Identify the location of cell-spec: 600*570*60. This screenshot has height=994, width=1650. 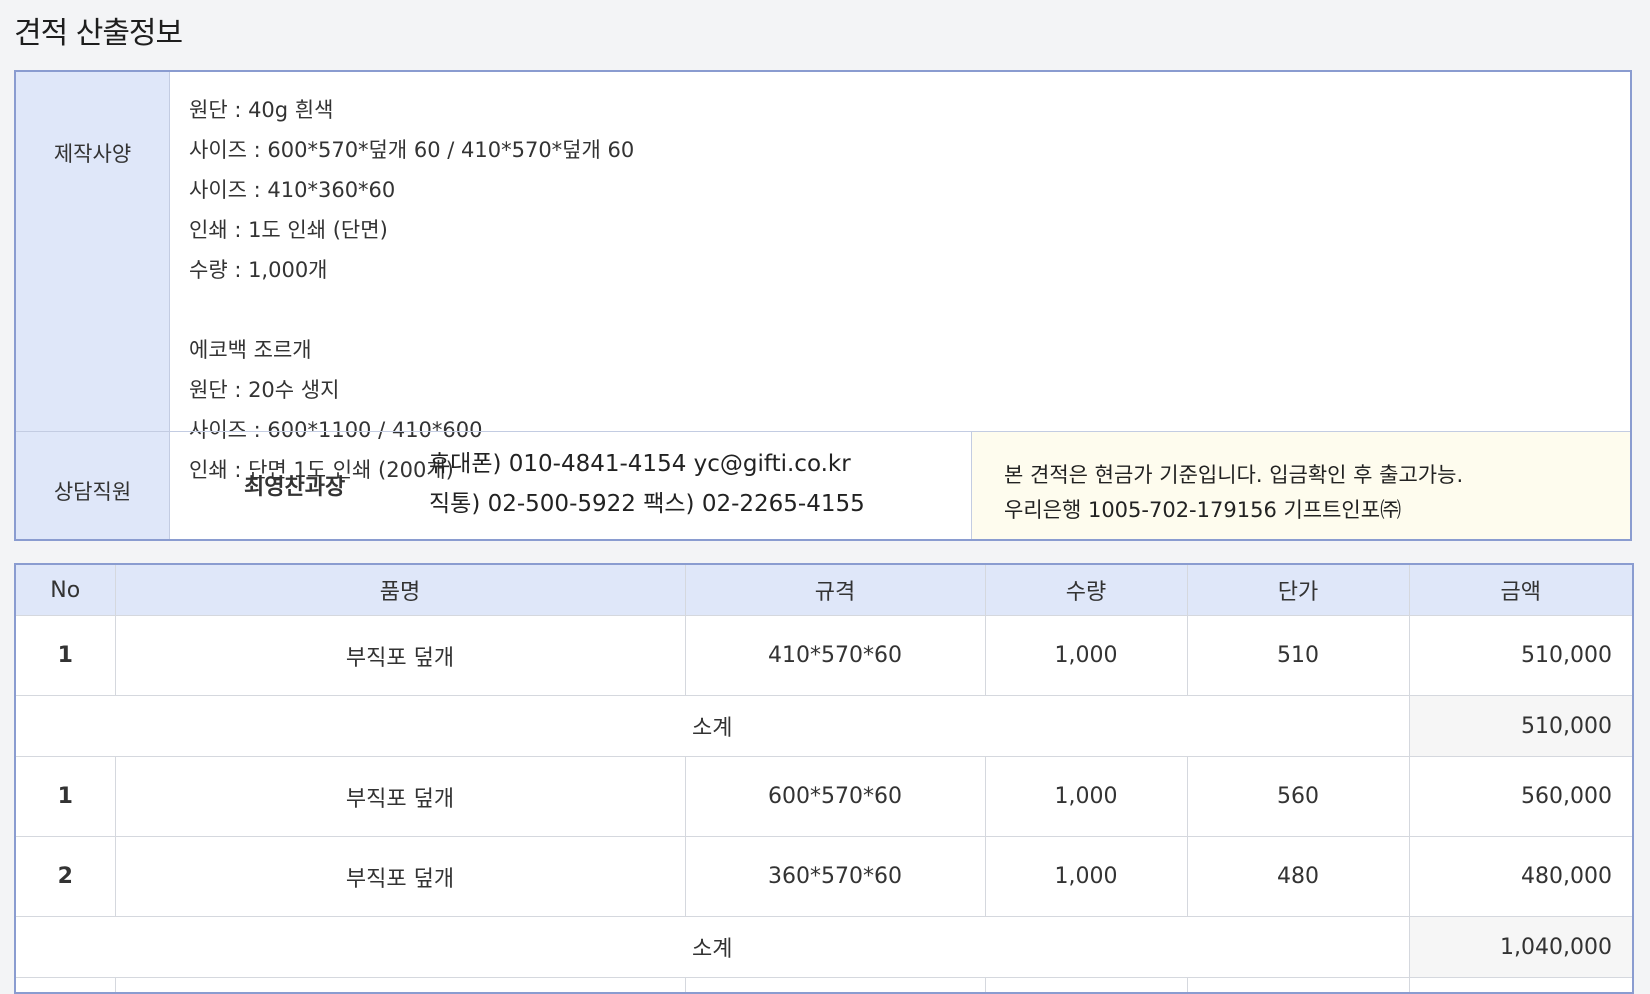
(835, 796).